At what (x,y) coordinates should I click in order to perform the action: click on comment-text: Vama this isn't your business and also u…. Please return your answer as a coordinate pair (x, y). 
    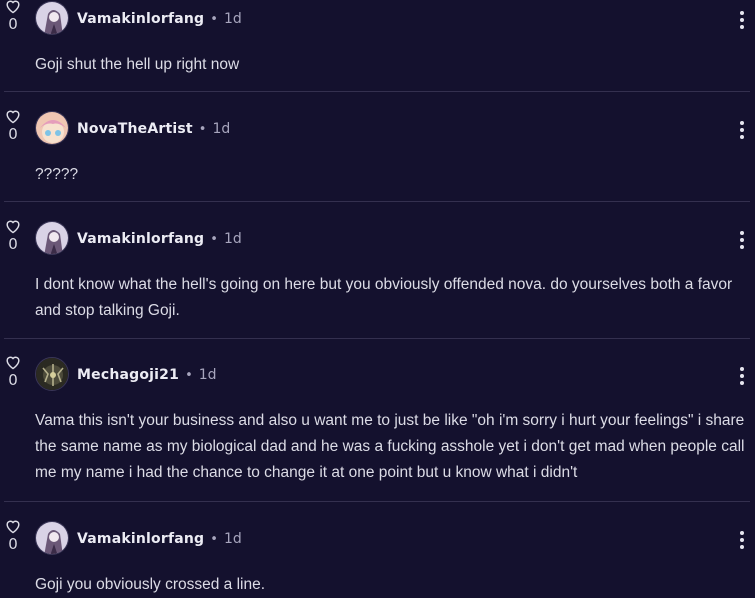
    Looking at the image, I should click on (390, 446).